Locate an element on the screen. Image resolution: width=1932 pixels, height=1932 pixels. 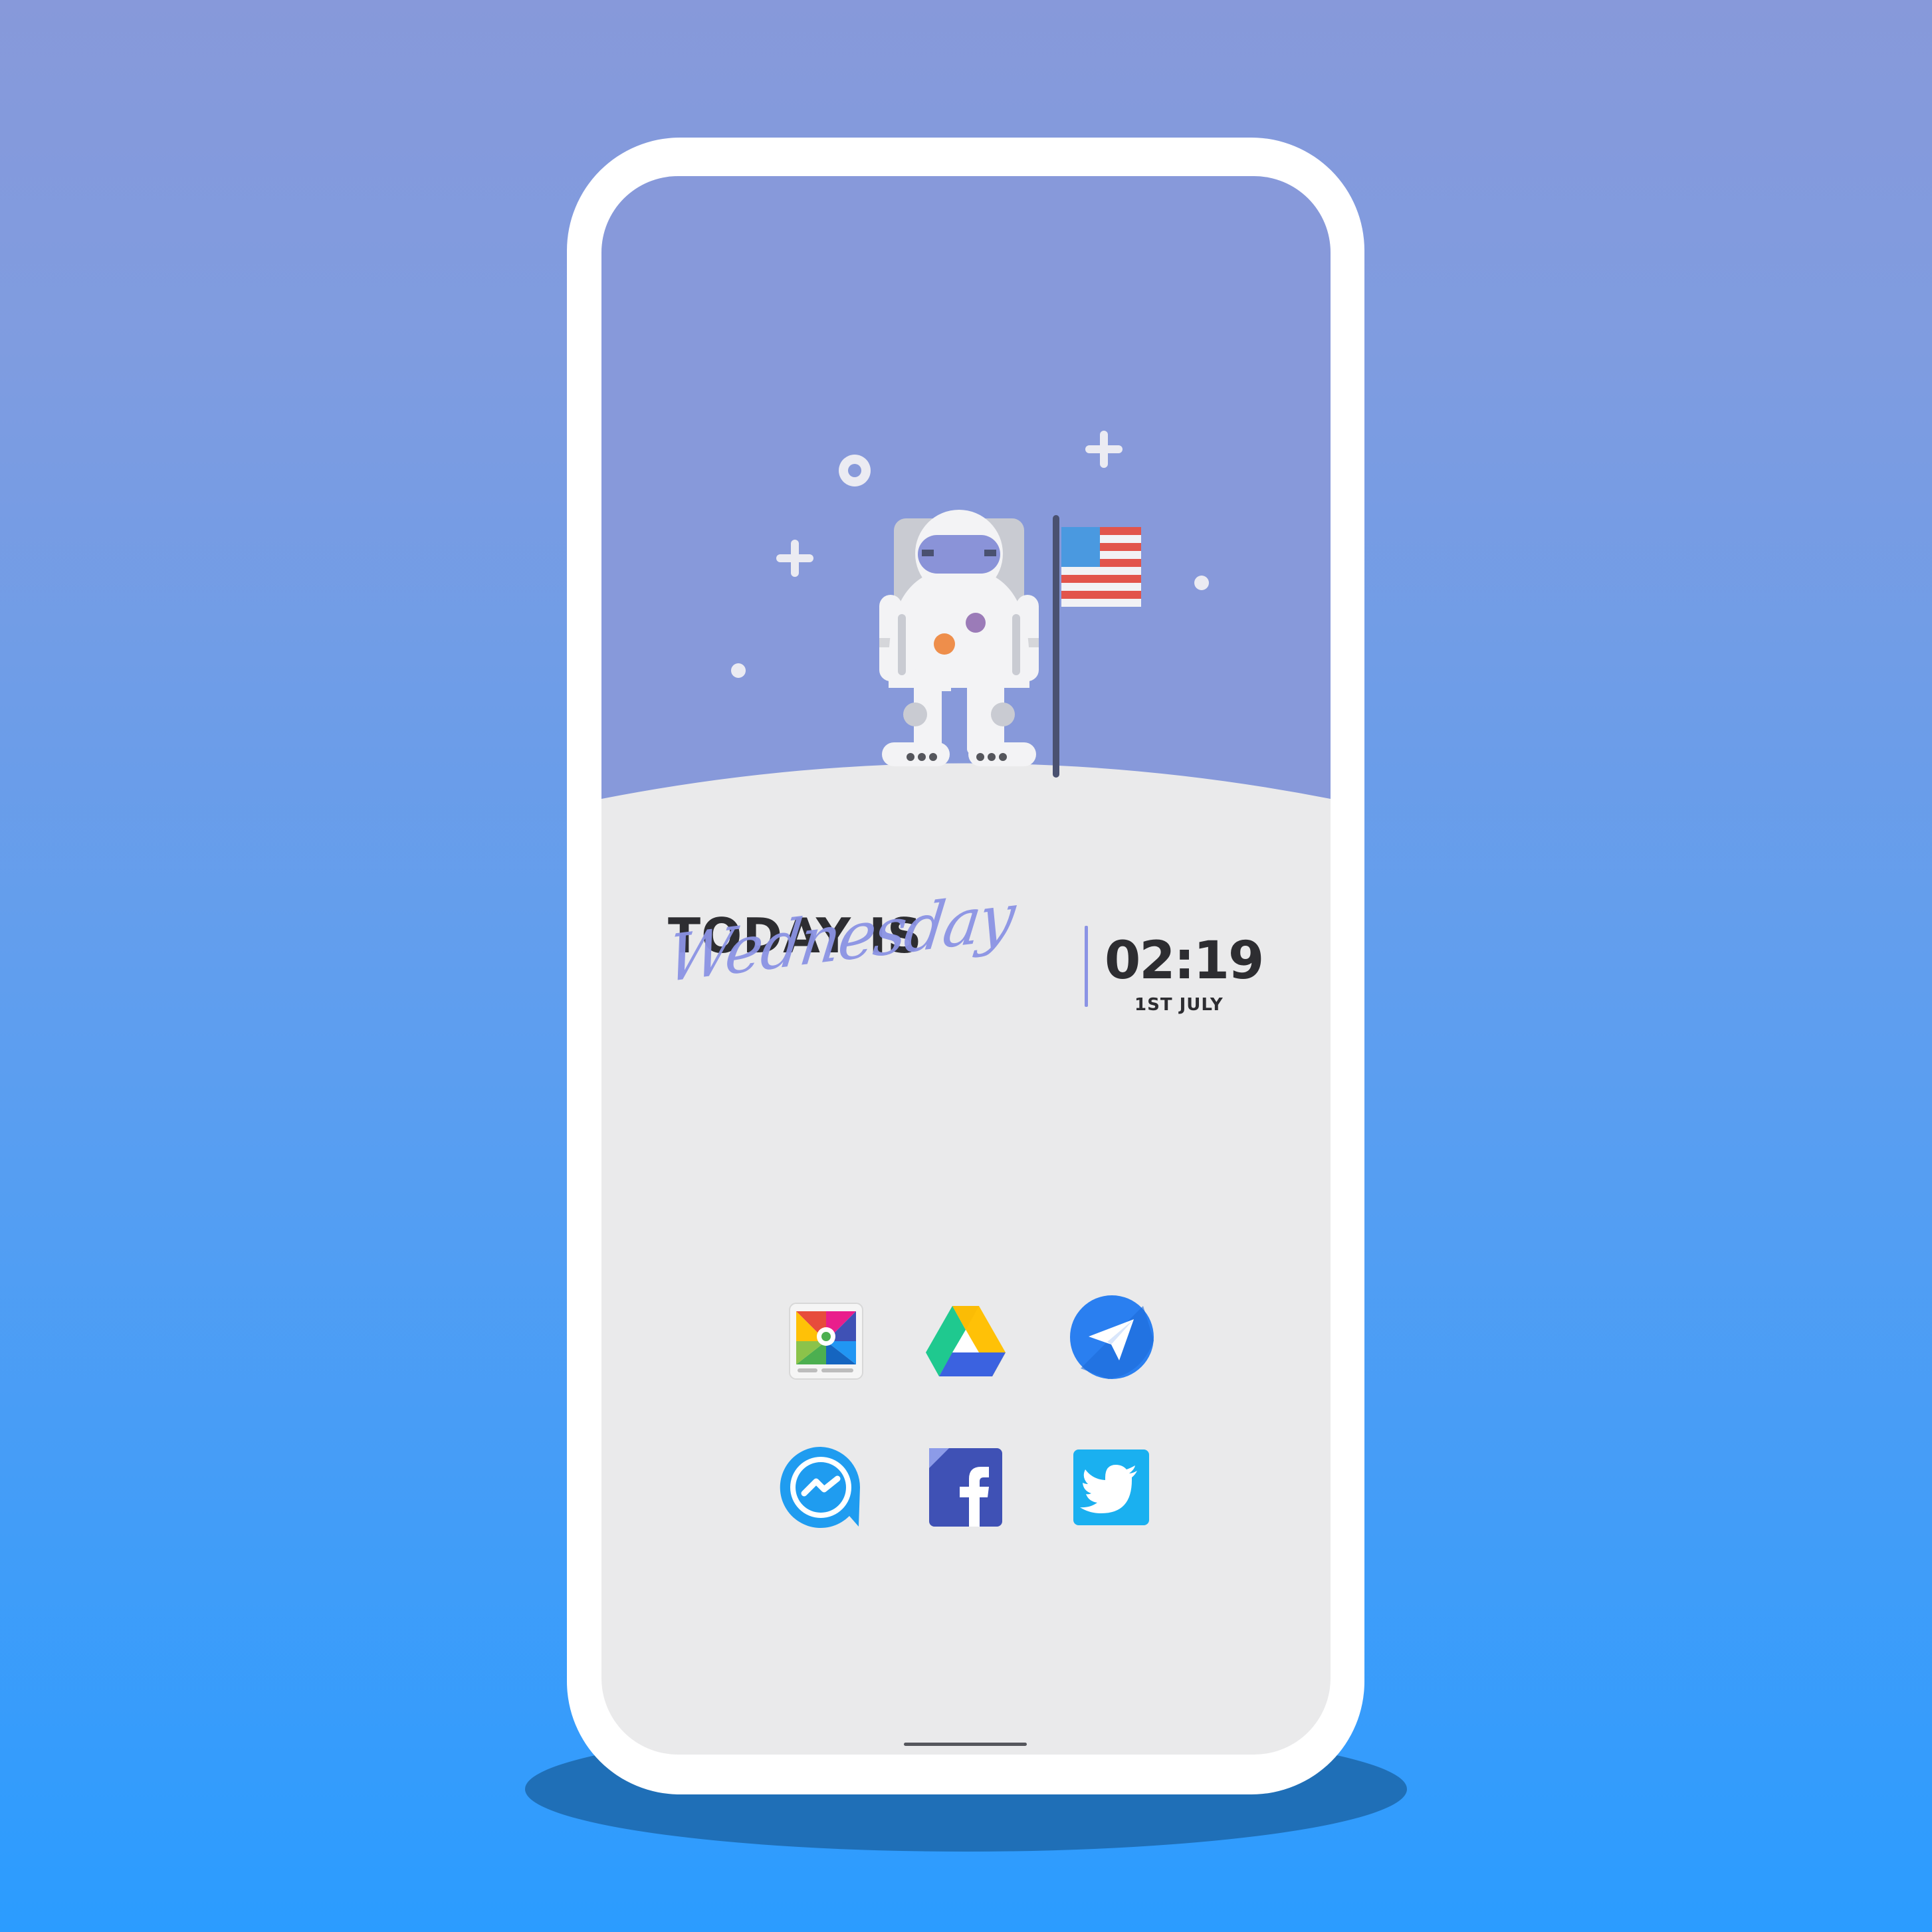
photo-gallery-icon is located at coordinates (826, 1341).